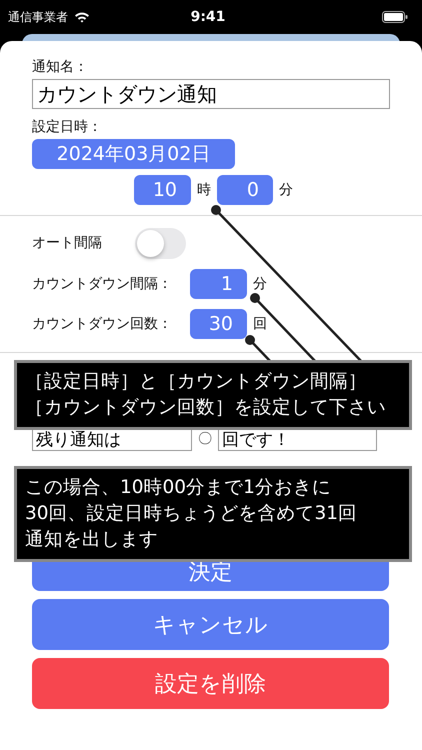  Describe the element at coordinates (210, 683) in the screenshot. I see `delete-button: 設定を削除` at that location.